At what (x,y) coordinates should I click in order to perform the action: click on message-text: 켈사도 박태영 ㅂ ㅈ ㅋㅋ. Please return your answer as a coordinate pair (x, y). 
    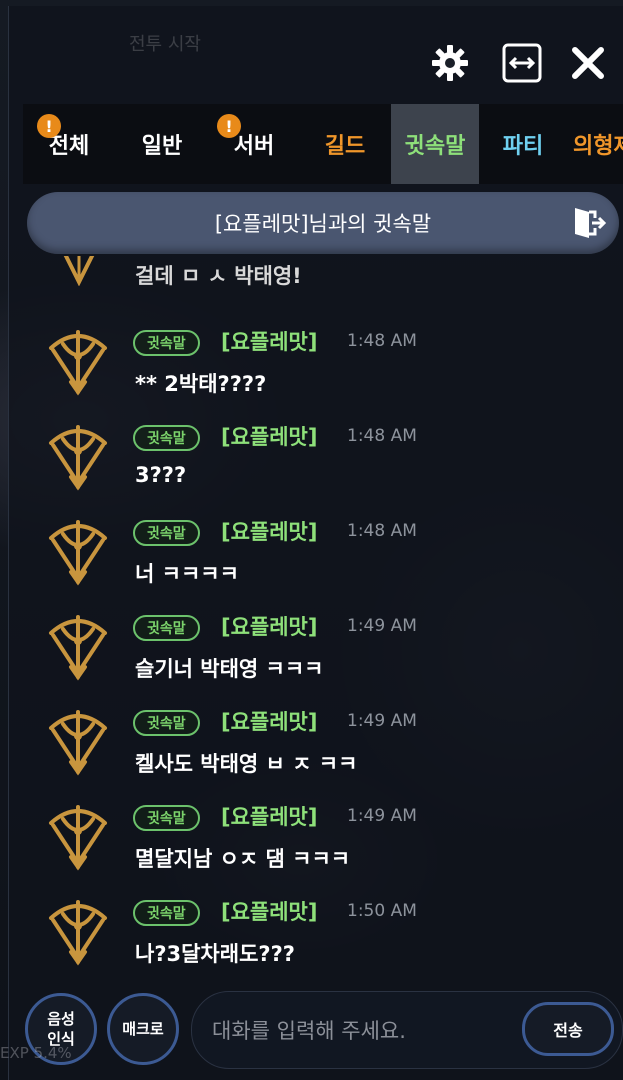
    Looking at the image, I should click on (246, 764).